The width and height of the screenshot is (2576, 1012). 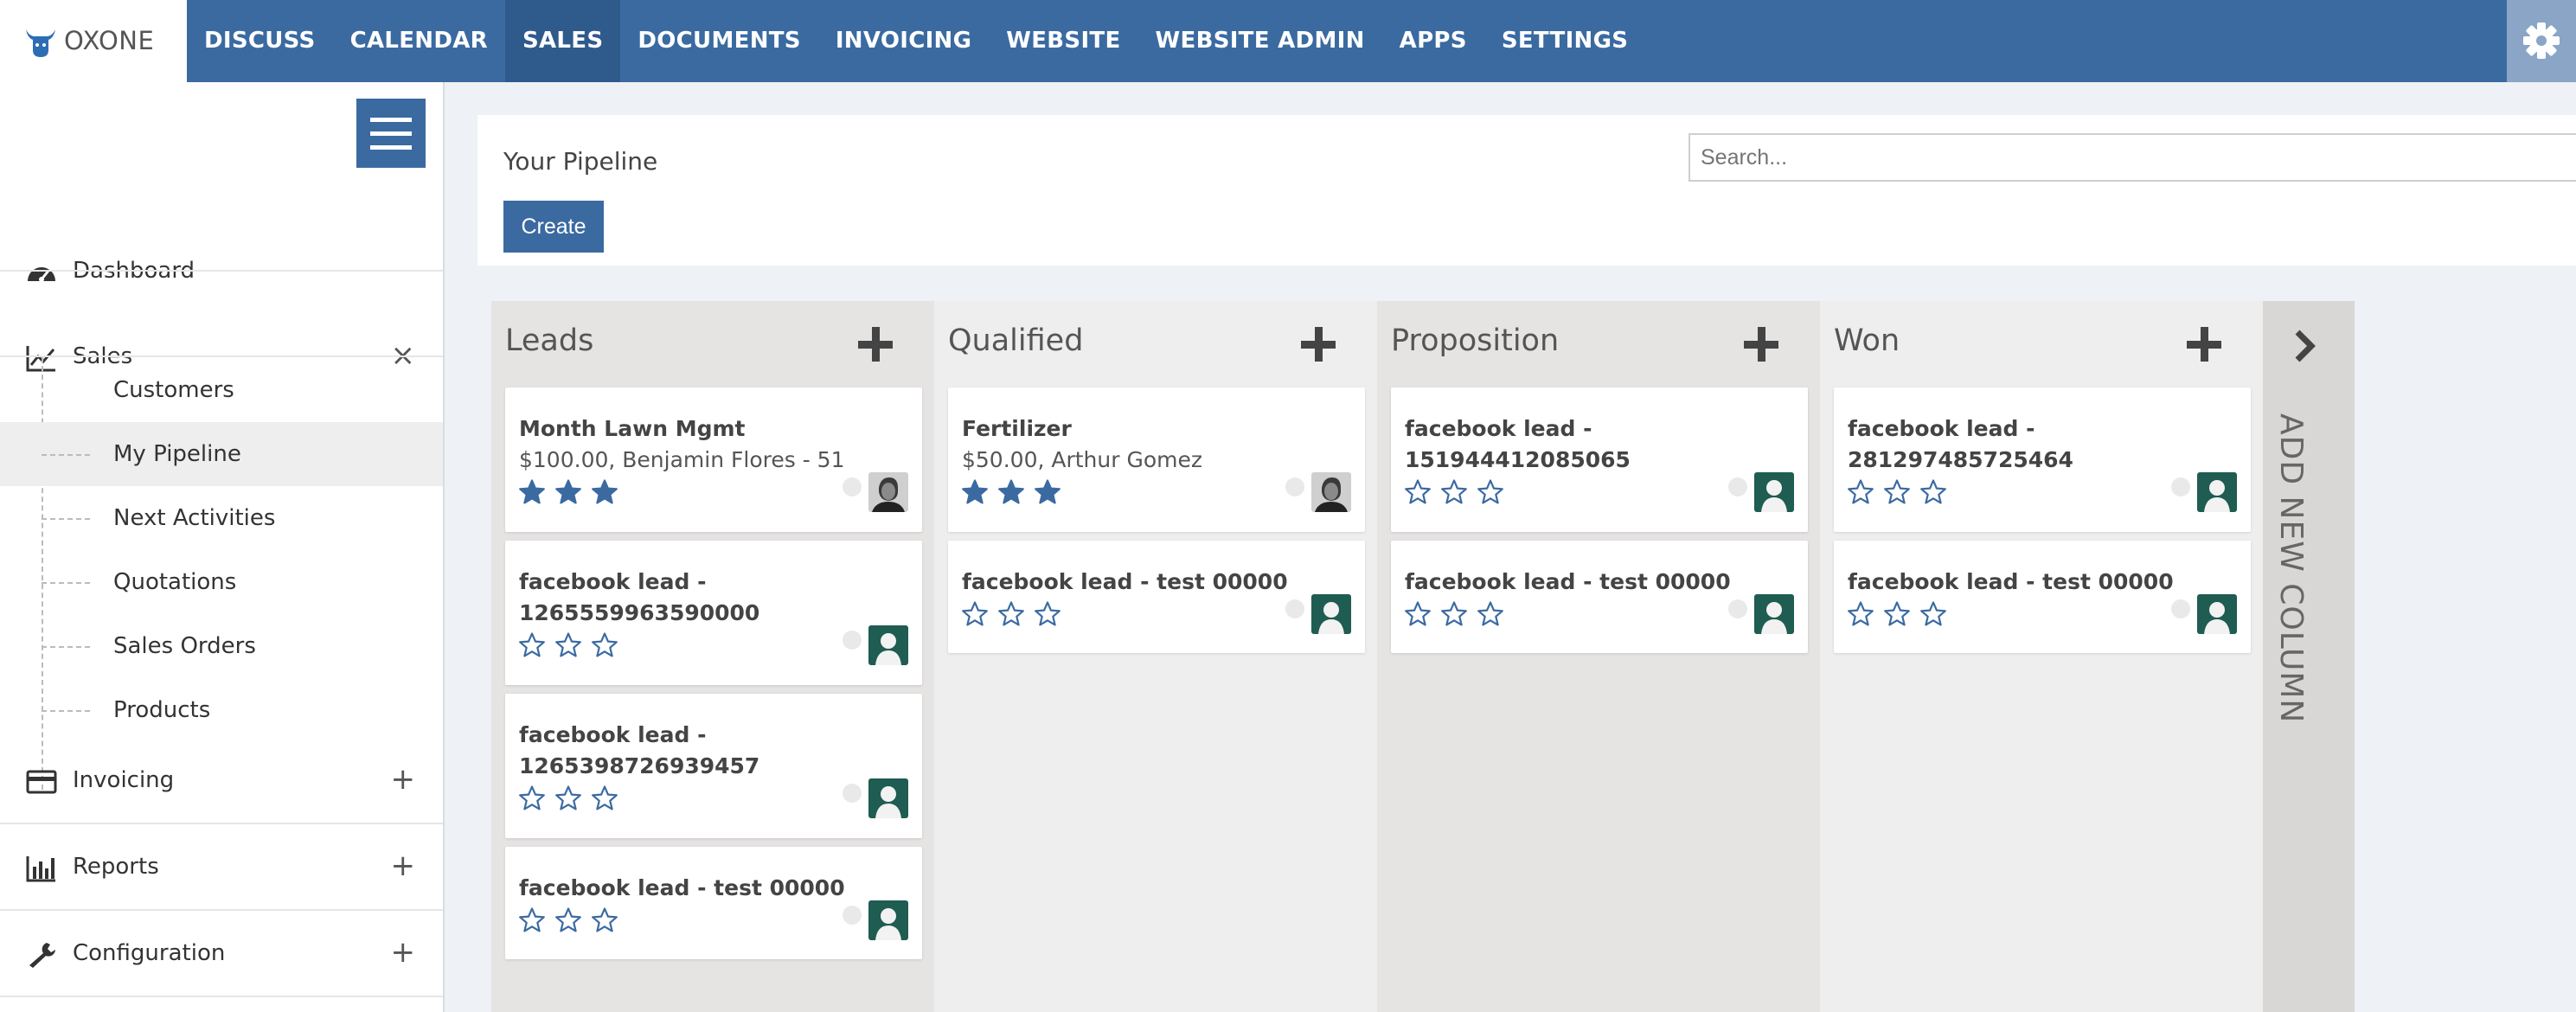 I want to click on nav-website-admin: WEBSITE ADMIN, so click(x=1260, y=41).